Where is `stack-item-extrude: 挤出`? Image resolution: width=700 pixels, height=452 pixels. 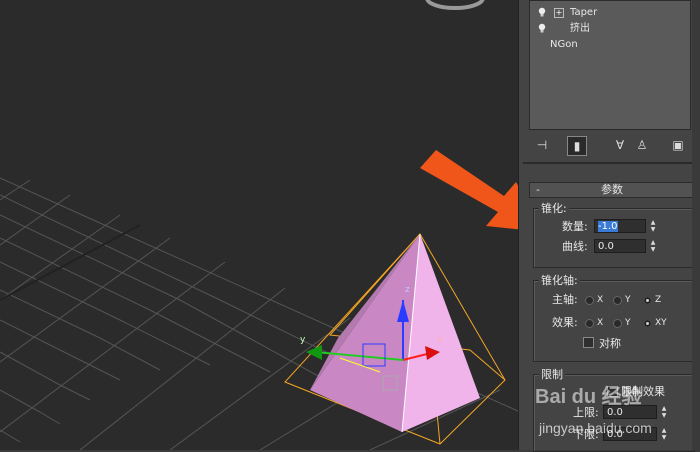
stack-item-extrude: 挤出 is located at coordinates (610, 28).